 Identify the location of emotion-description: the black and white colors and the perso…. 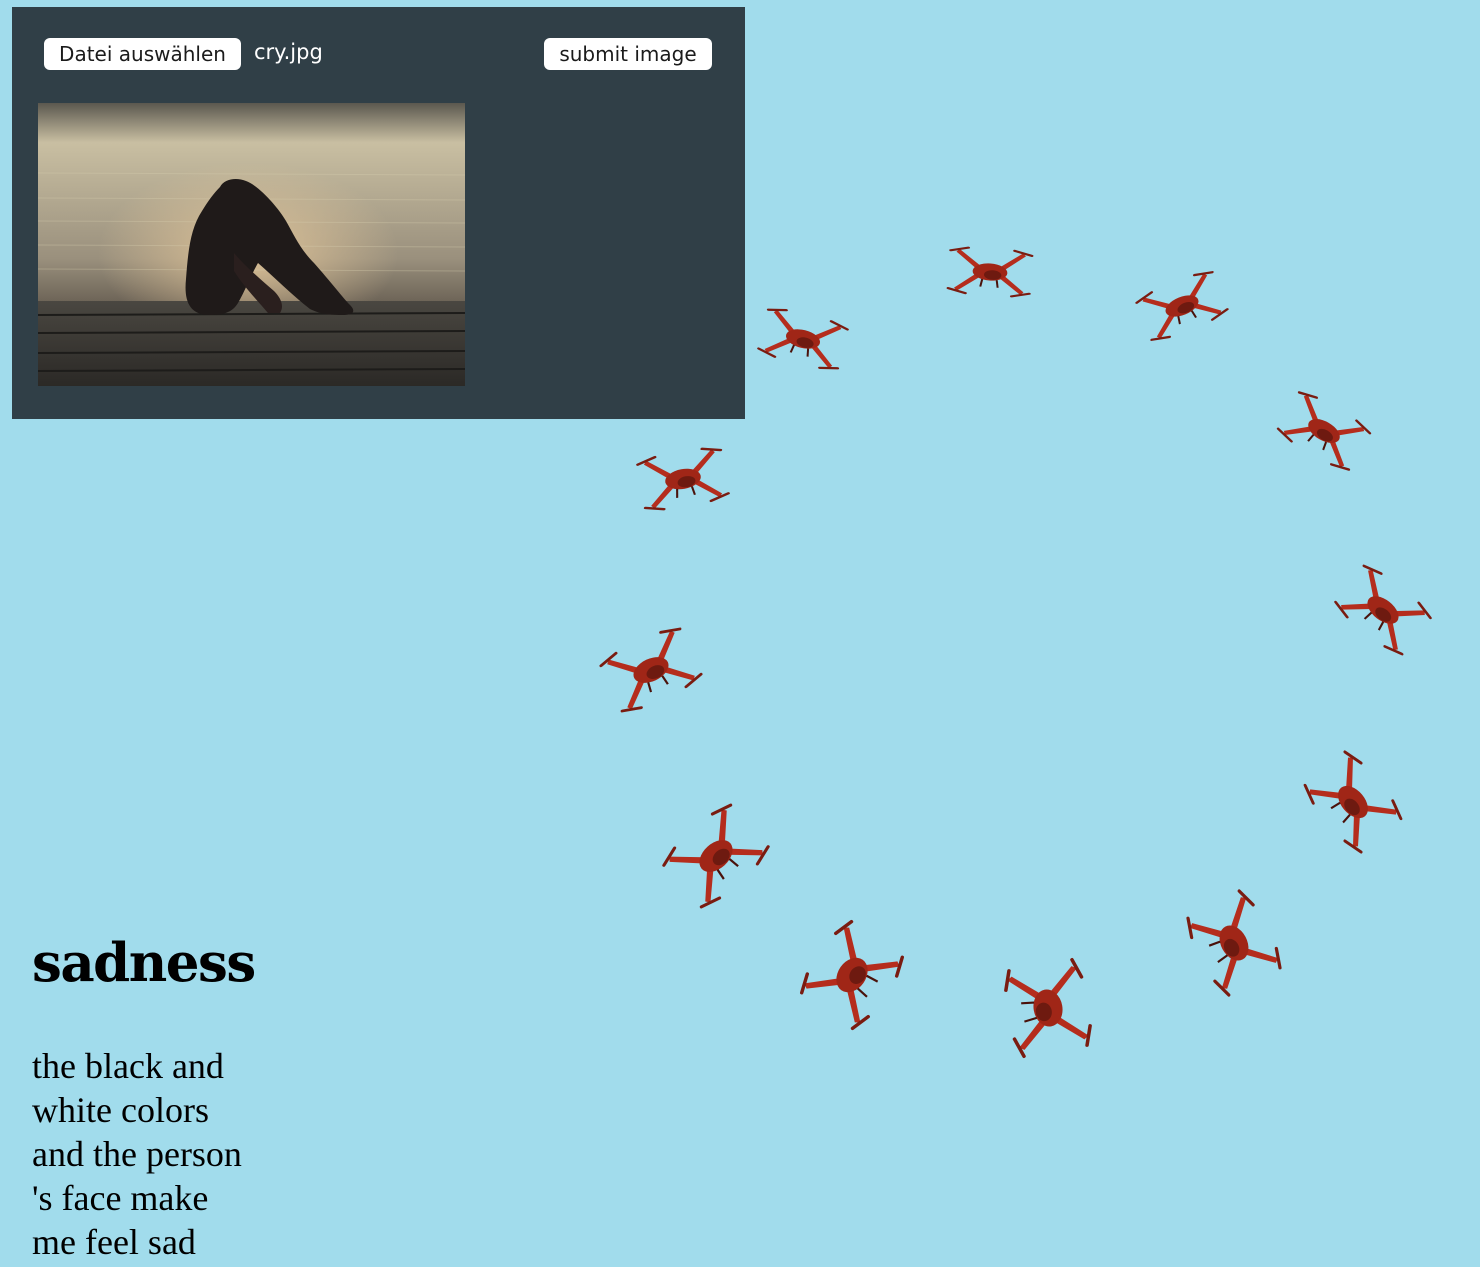
(137, 1154).